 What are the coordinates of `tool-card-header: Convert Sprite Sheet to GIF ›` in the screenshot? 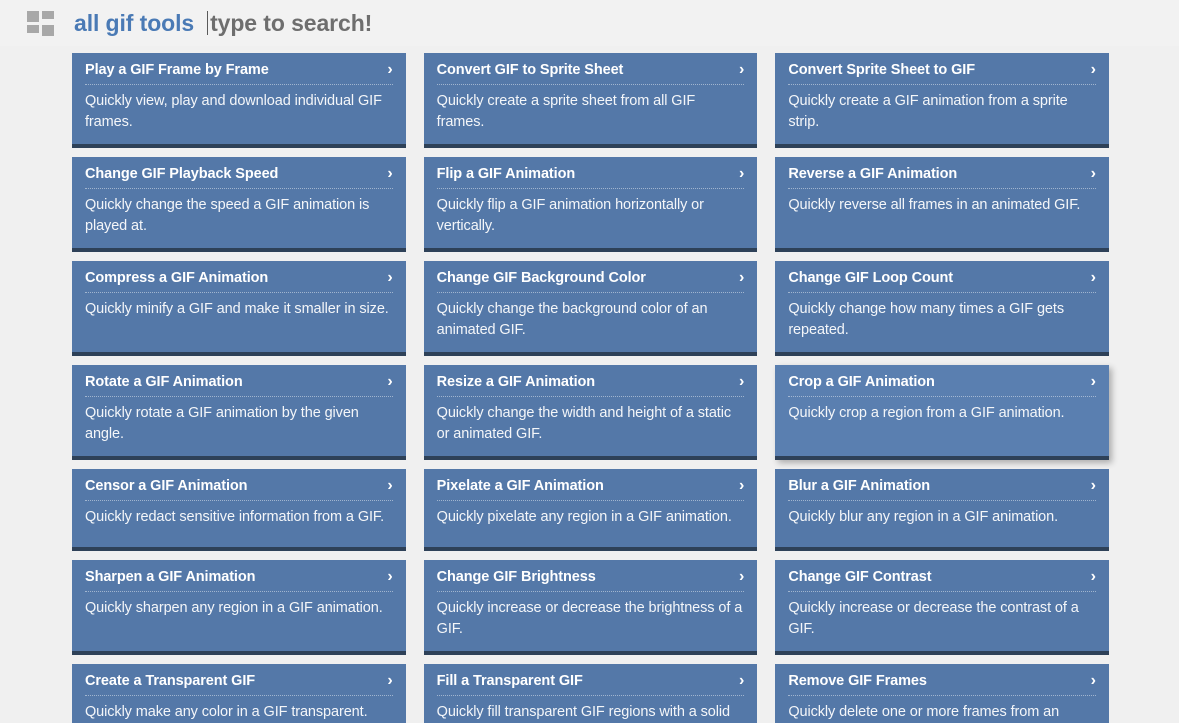 It's located at (942, 73).